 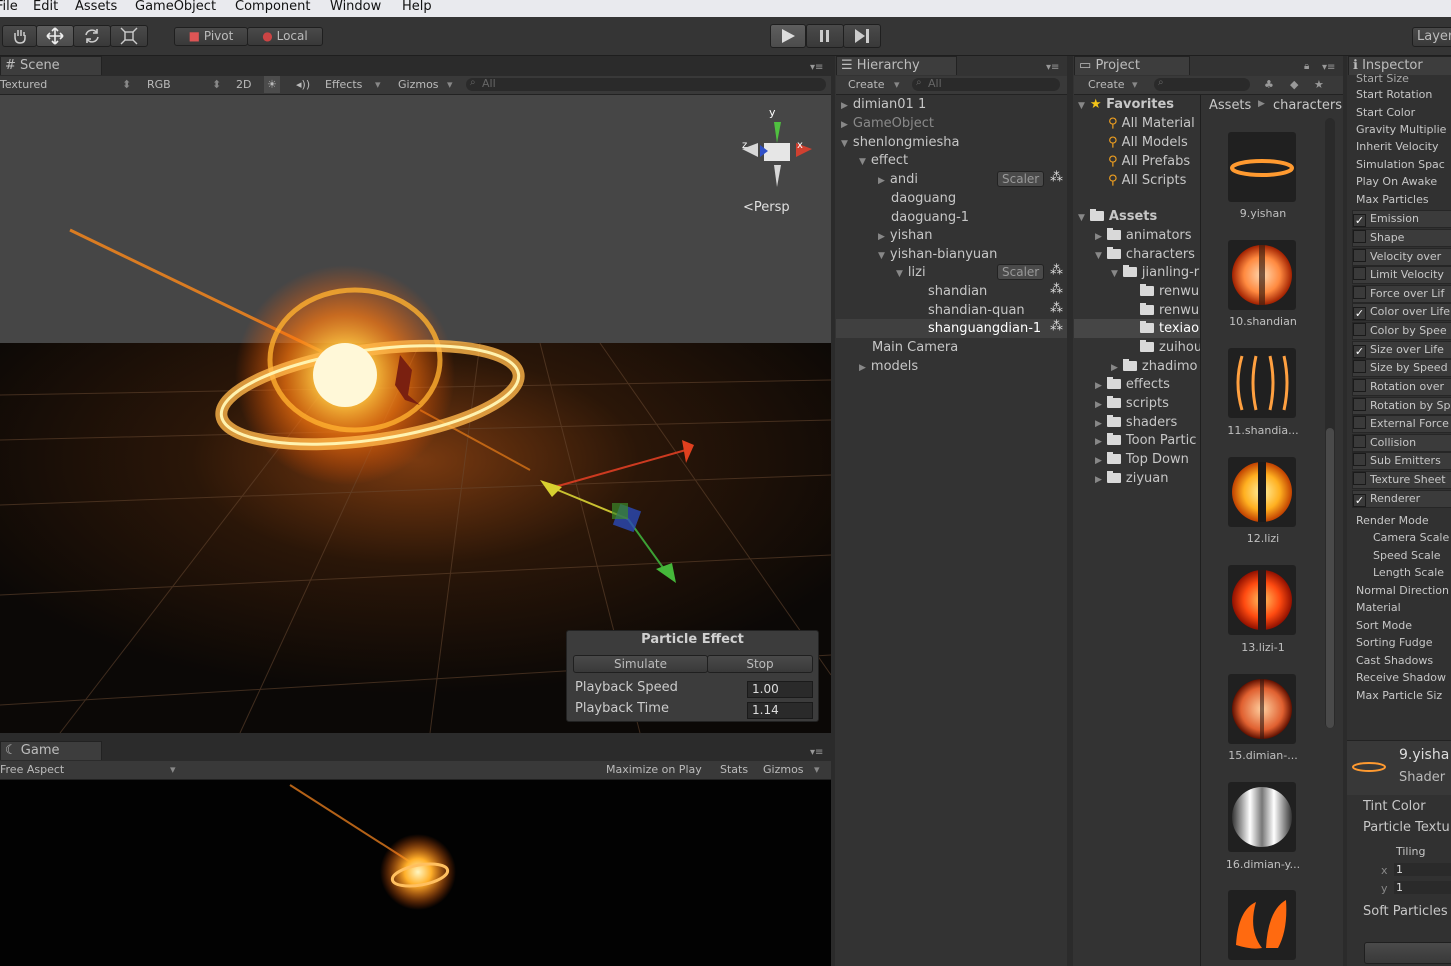 I want to click on favorite-item: ⚲ All Material, so click(x=1151, y=123).